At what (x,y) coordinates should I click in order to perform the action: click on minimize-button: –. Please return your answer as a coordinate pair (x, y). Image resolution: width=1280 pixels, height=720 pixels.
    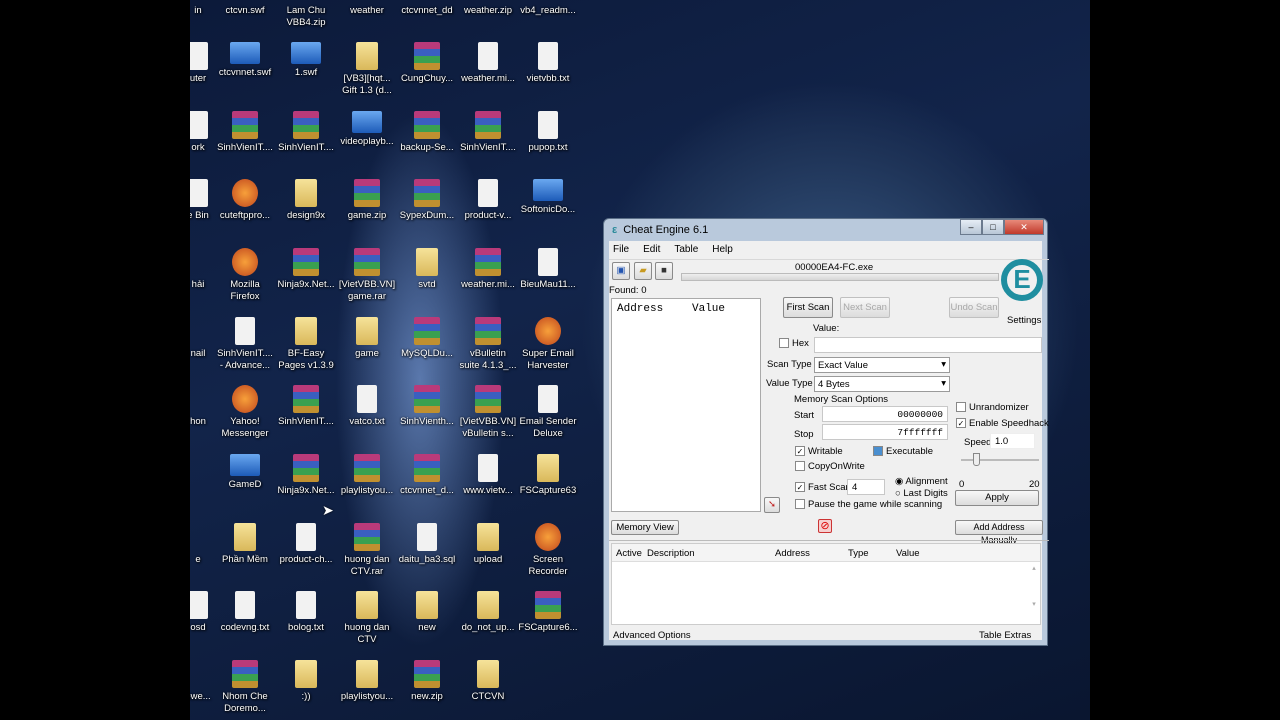
    Looking at the image, I should click on (971, 227).